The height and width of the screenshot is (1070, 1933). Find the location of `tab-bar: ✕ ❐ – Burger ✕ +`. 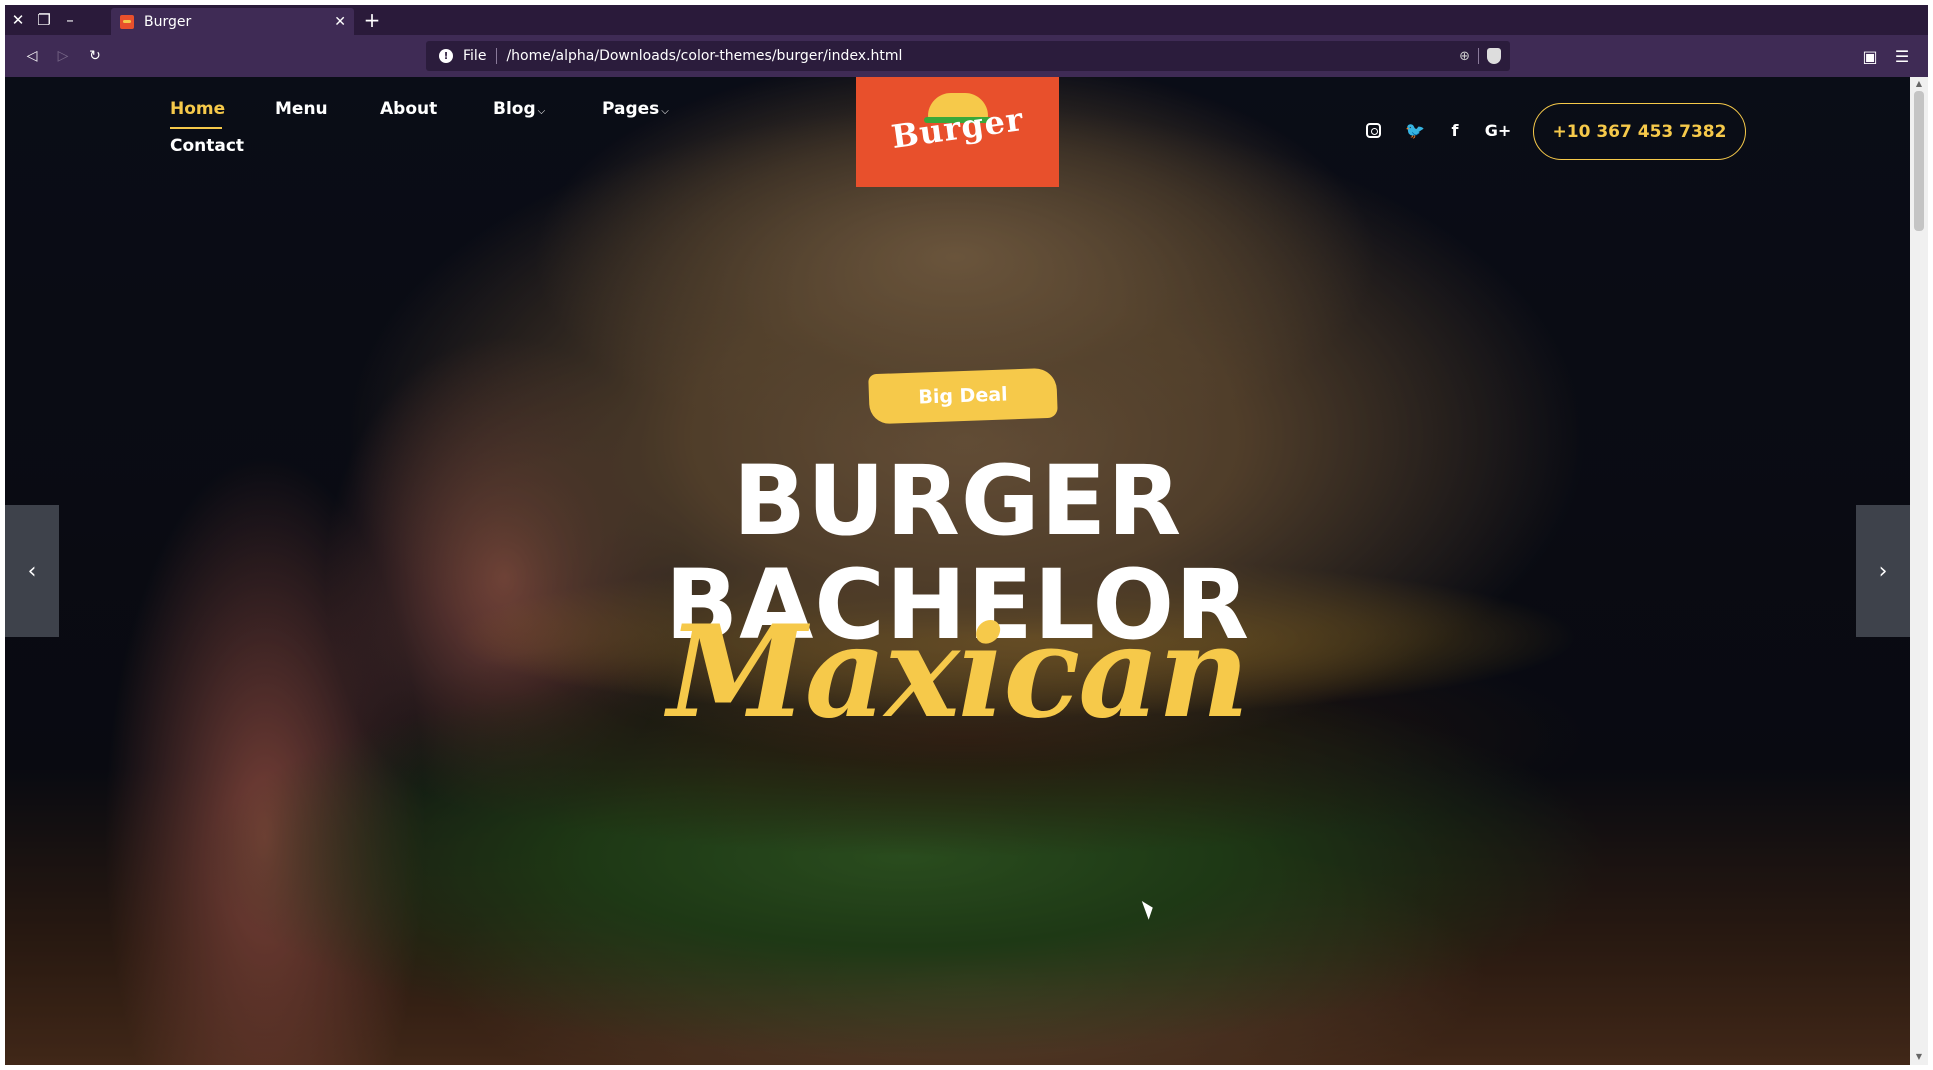

tab-bar: ✕ ❐ – Burger ✕ + is located at coordinates (966, 20).